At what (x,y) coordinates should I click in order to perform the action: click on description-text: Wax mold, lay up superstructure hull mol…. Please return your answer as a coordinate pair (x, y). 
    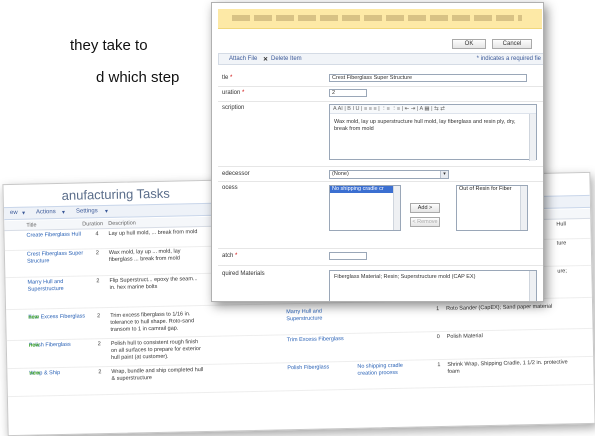
    Looking at the image, I should click on (431, 126).